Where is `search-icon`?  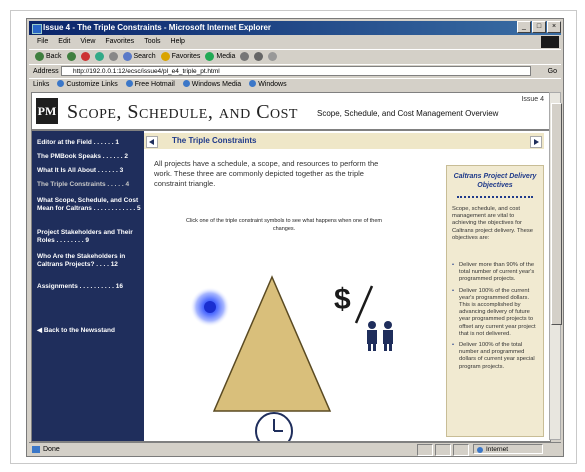 search-icon is located at coordinates (127, 56).